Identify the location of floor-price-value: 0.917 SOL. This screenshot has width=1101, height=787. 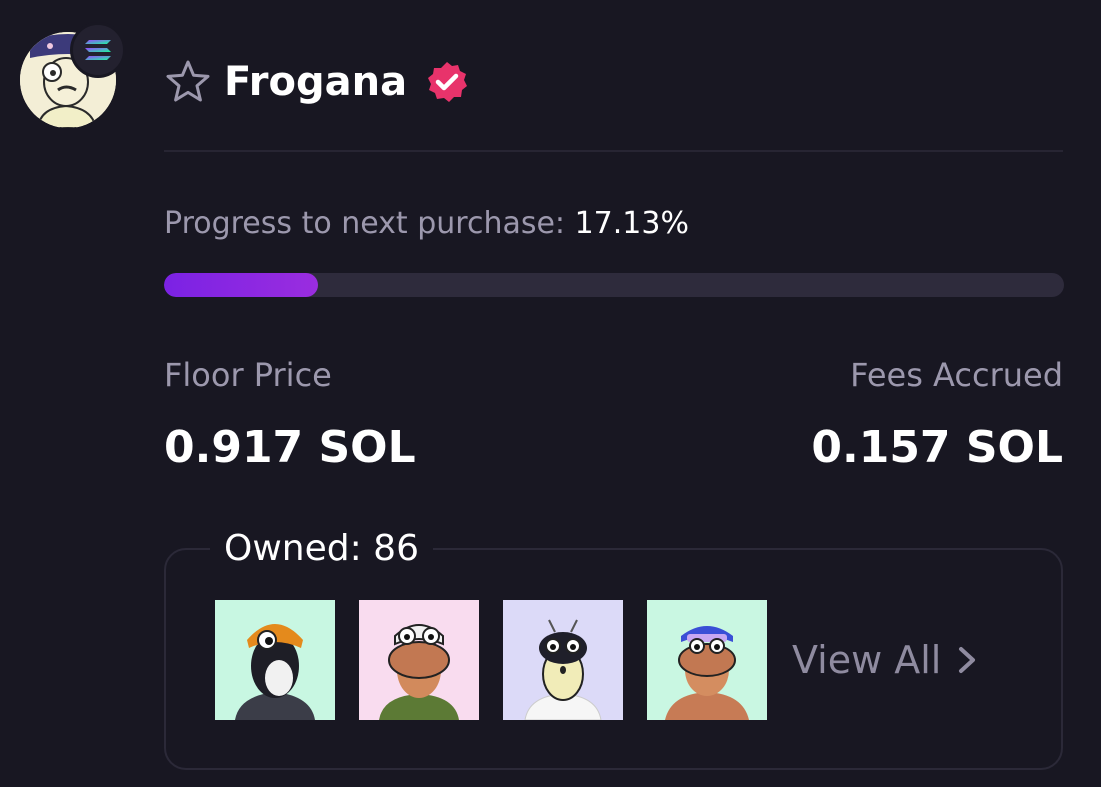
(290, 447).